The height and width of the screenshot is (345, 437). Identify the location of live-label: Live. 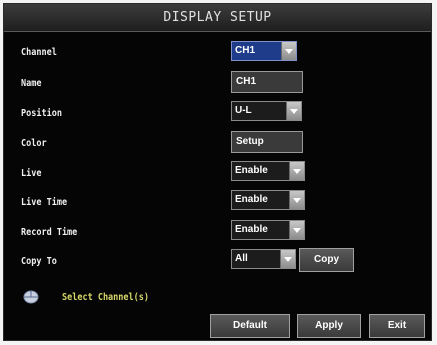
(31, 173).